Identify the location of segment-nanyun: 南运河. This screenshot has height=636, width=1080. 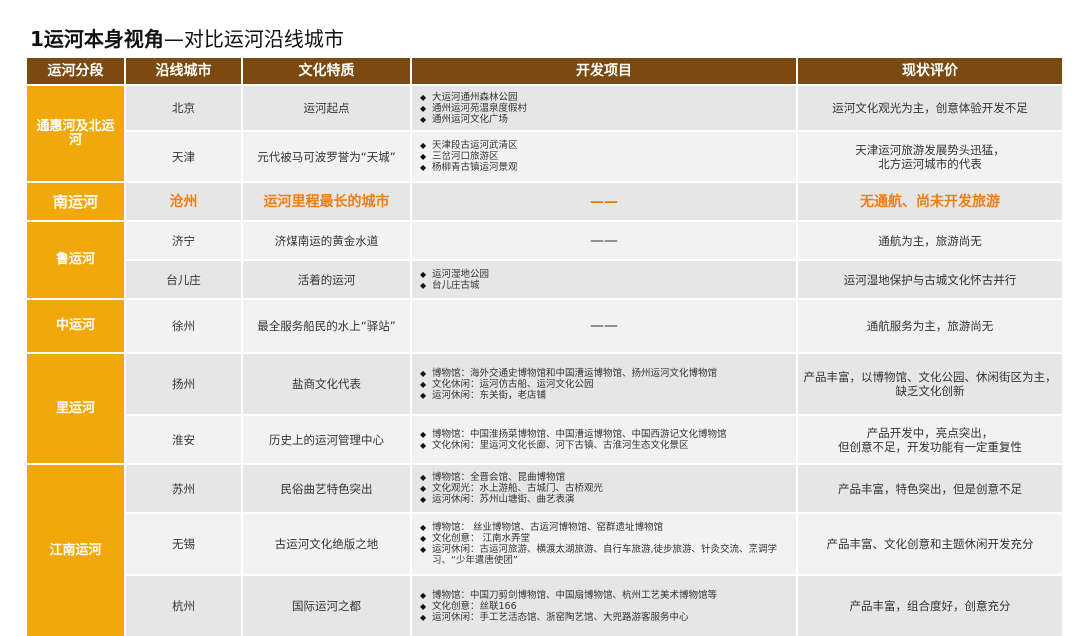
(75, 201).